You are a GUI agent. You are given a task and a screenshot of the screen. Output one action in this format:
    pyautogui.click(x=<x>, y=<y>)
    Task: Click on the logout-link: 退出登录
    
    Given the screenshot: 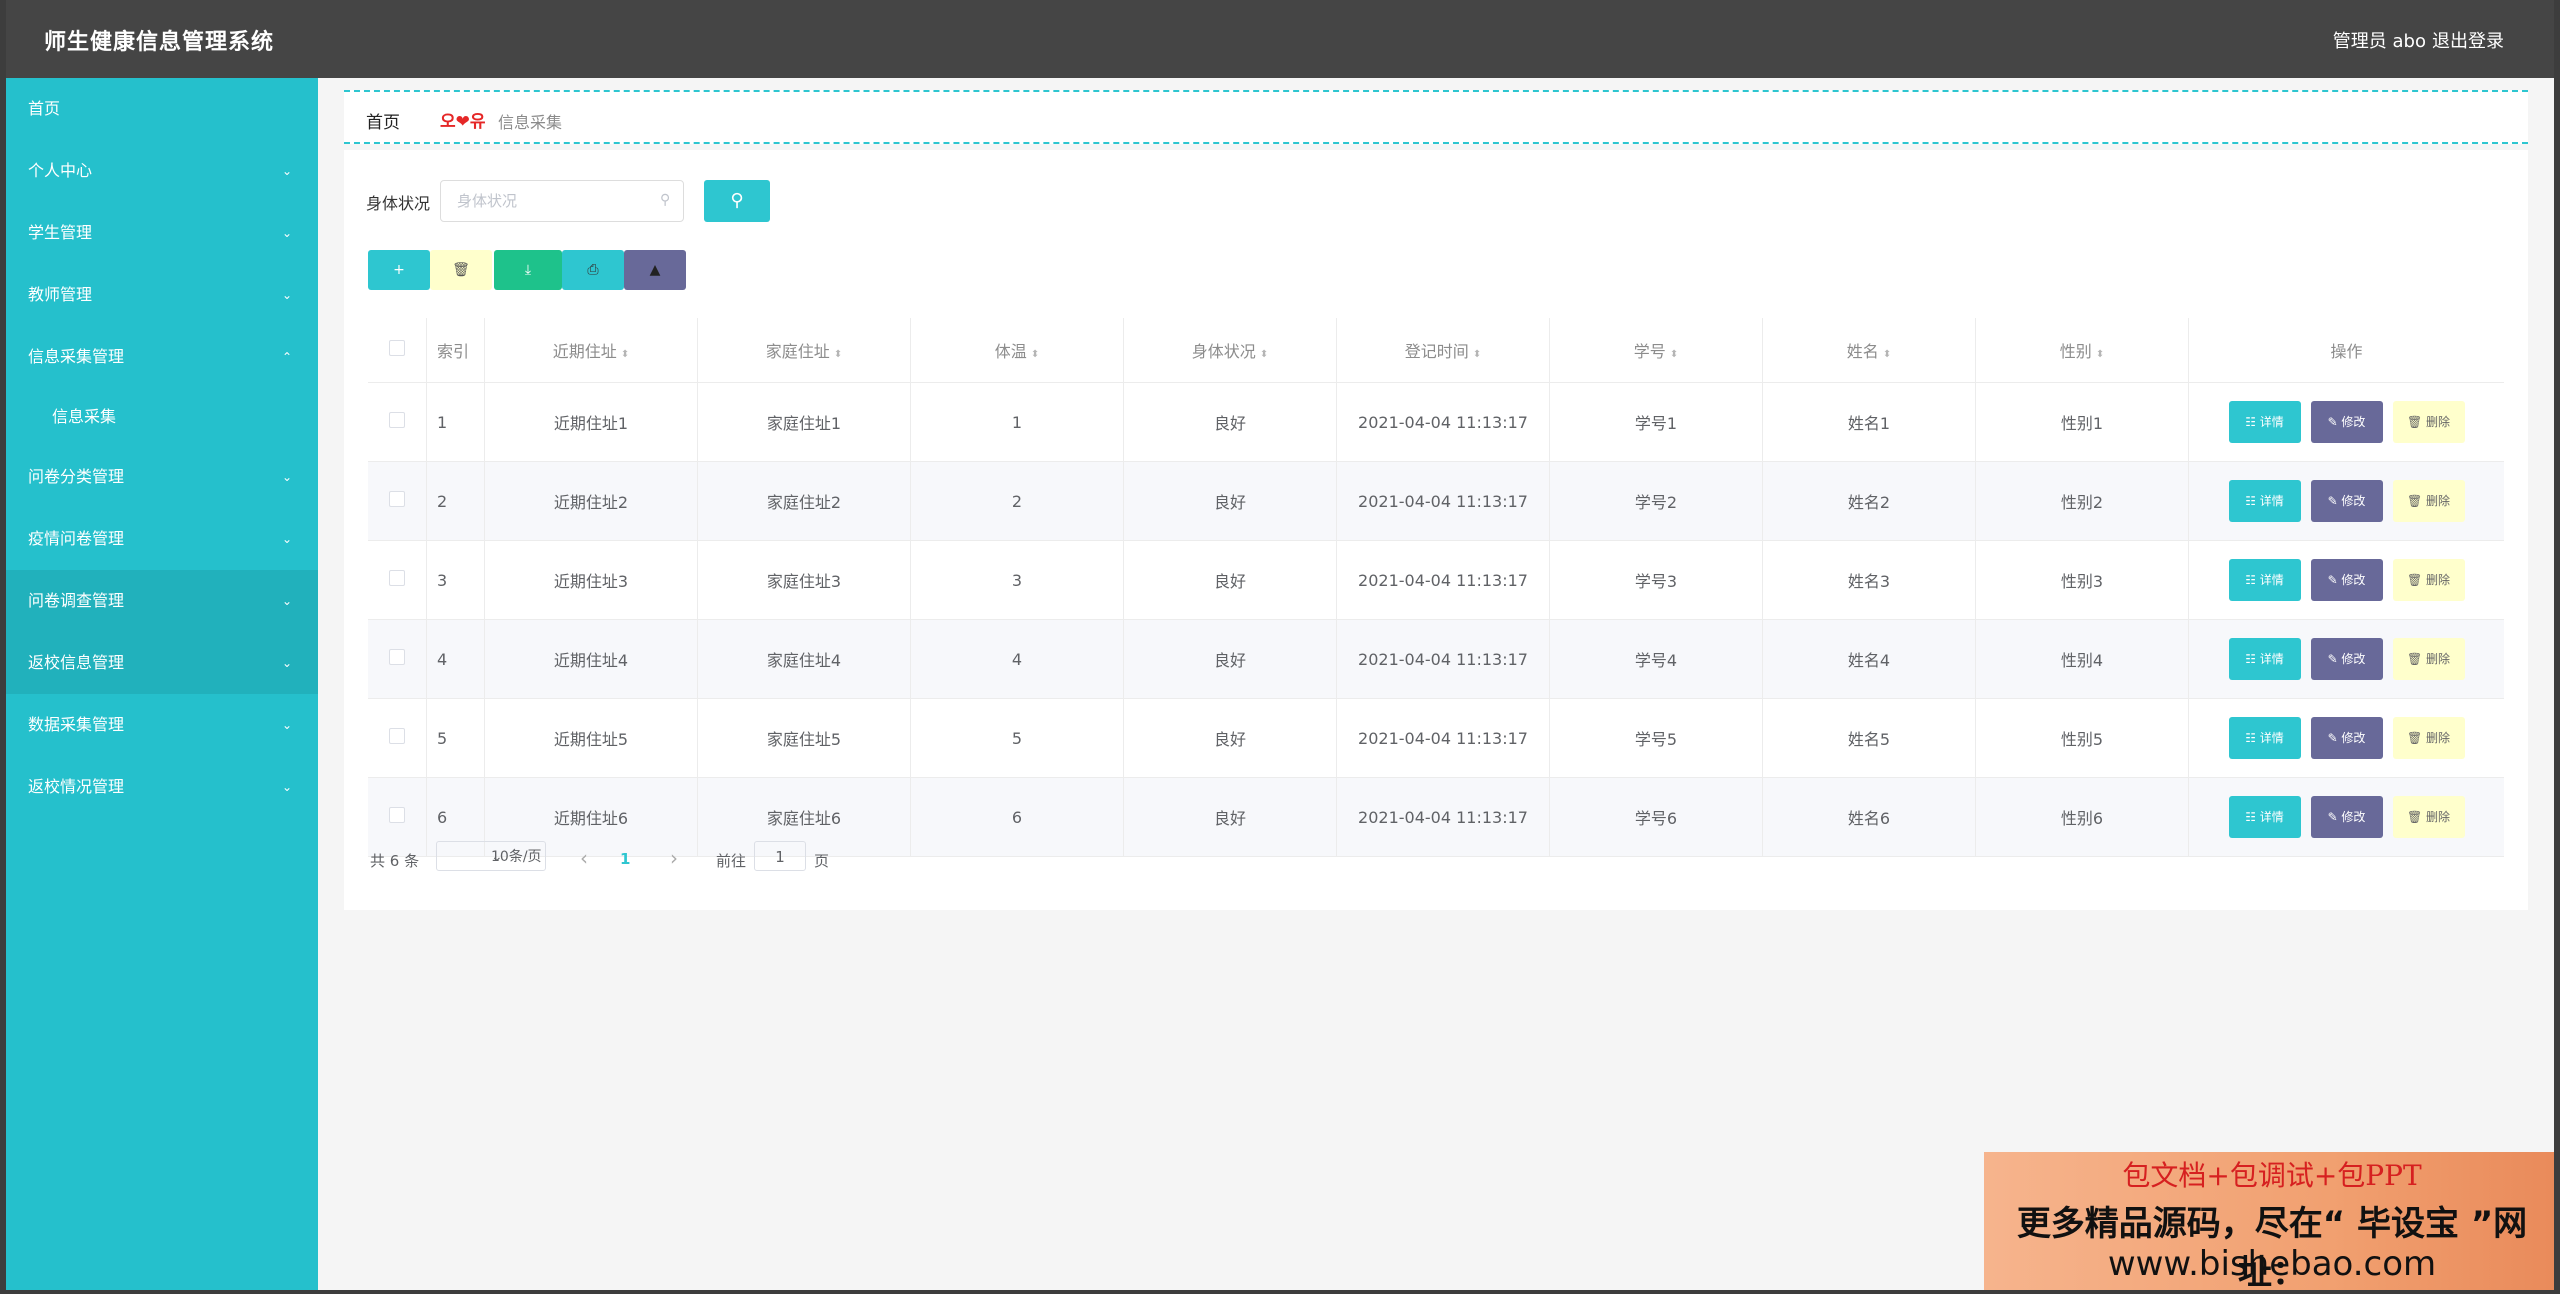 What is the action you would take?
    pyautogui.click(x=2468, y=40)
    